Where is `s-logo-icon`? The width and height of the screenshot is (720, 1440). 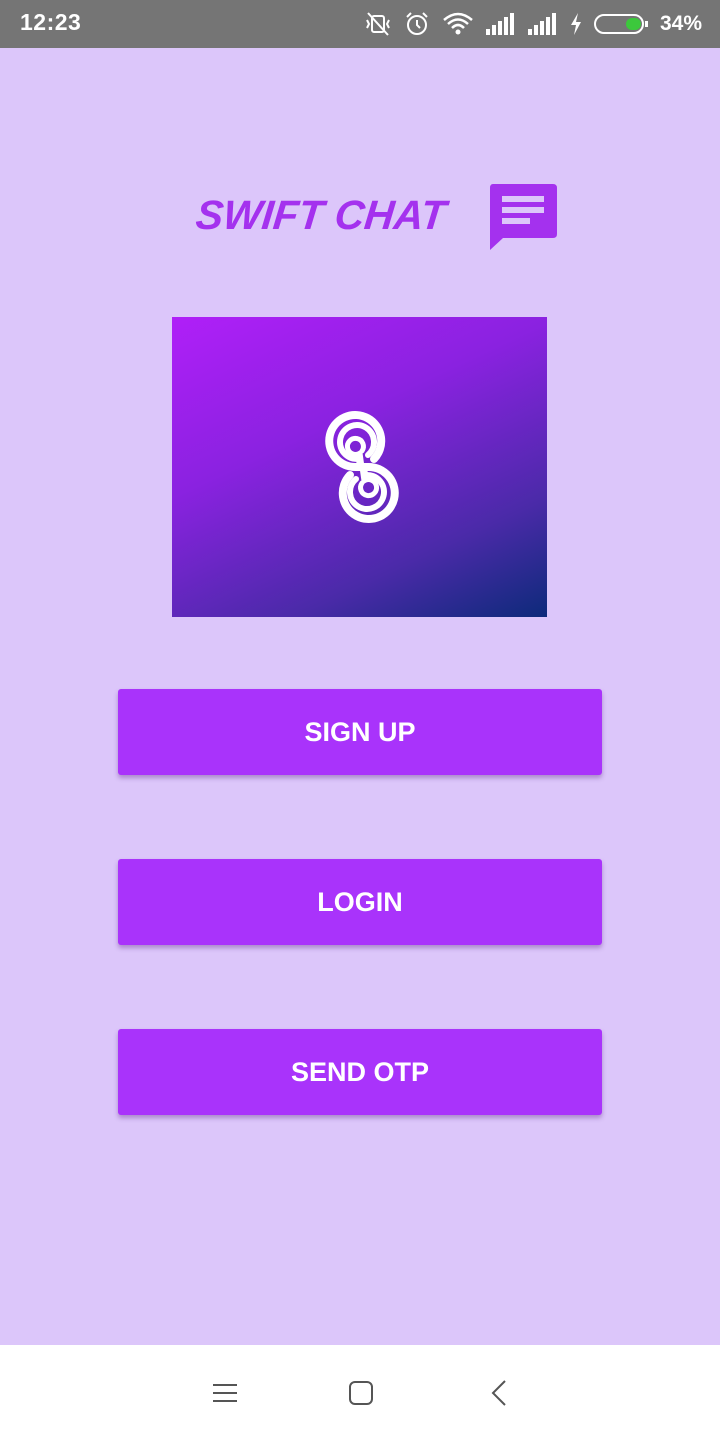
s-logo-icon is located at coordinates (362, 469).